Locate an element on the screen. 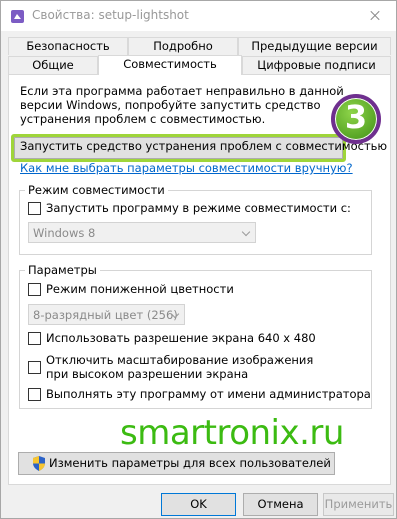  tab-previous-versions: Предыдущие версии is located at coordinates (314, 46).